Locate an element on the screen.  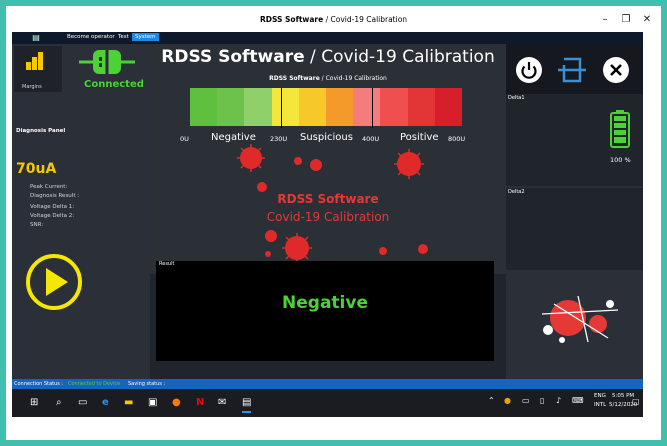
connected-status: Connected is located at coordinates (114, 84).